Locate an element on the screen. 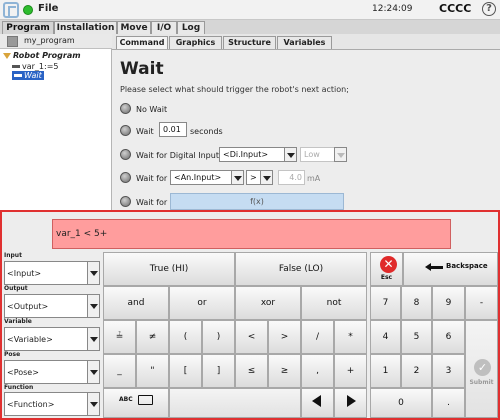 The width and height of the screenshot is (500, 420). plus-key: + is located at coordinates (350, 371).